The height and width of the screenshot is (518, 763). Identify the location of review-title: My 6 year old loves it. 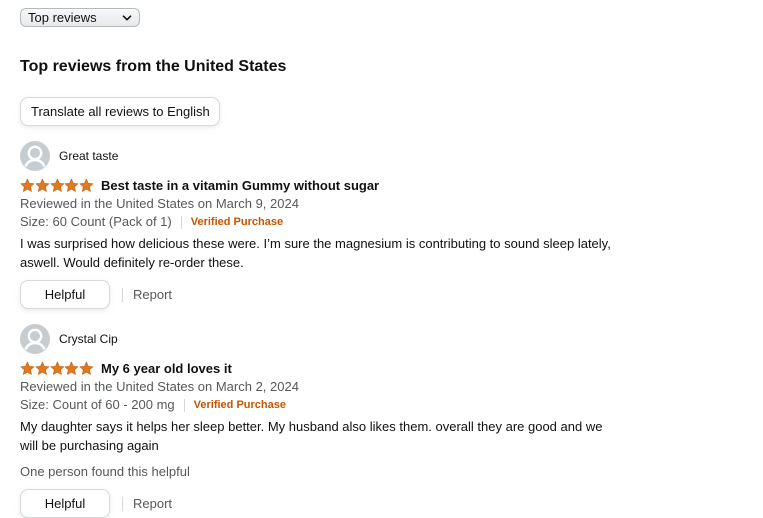
(166, 368).